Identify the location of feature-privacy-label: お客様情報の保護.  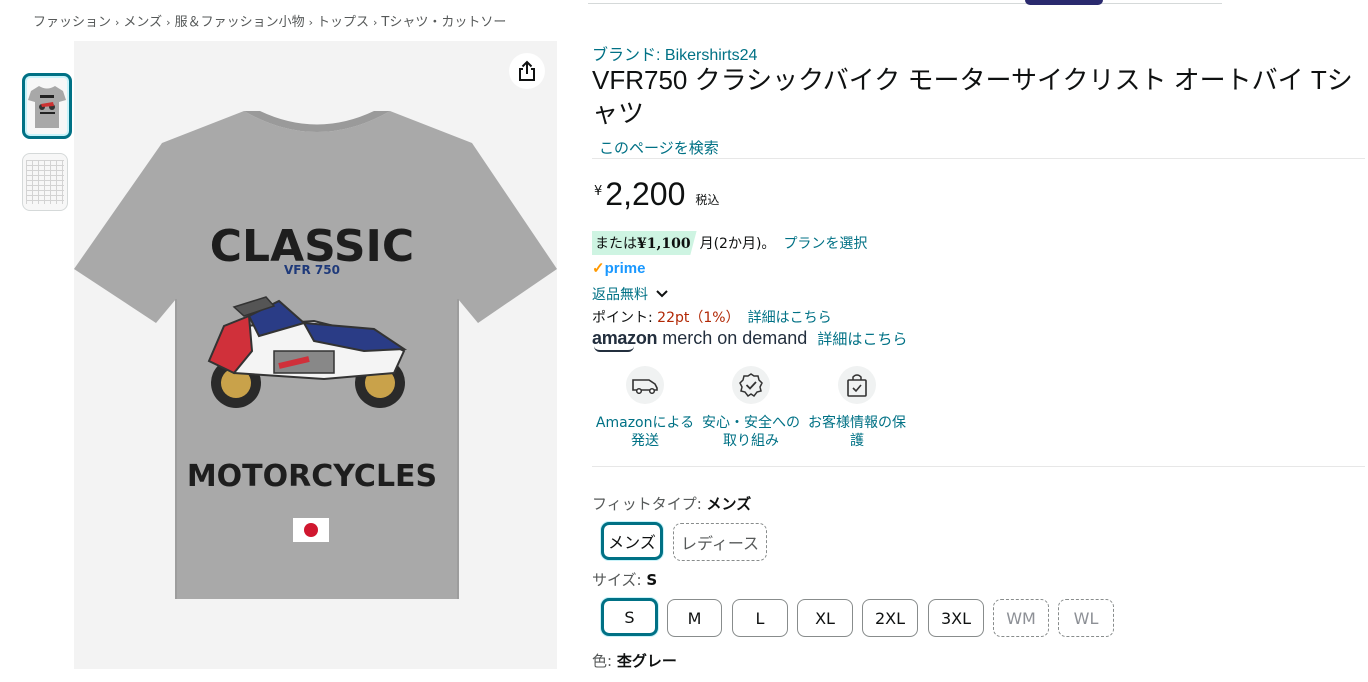
(857, 432).